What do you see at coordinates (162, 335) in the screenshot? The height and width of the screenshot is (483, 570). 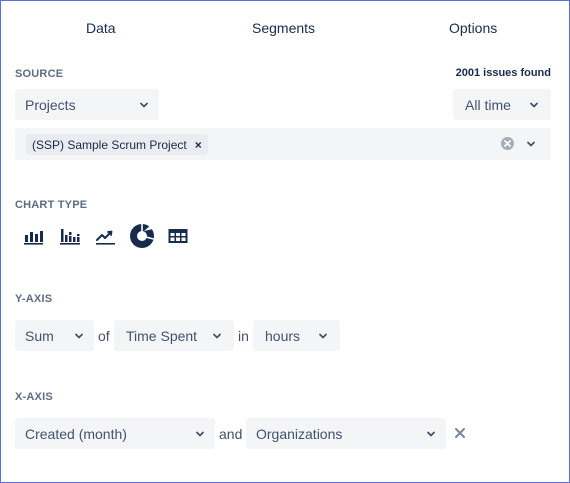 I see `y-field-value: Time Spent` at bounding box center [162, 335].